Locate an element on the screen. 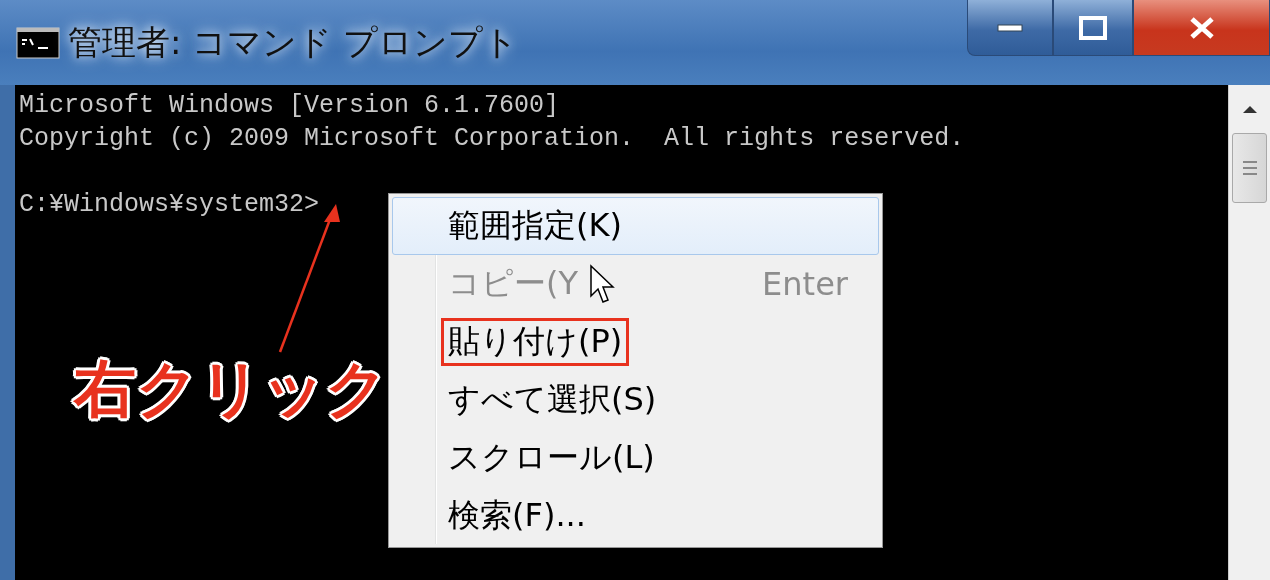 This screenshot has width=1270, height=580. console-line: Copyright (c) 2009 Microsoft Corporation. All rights reserved. is located at coordinates (492, 139).